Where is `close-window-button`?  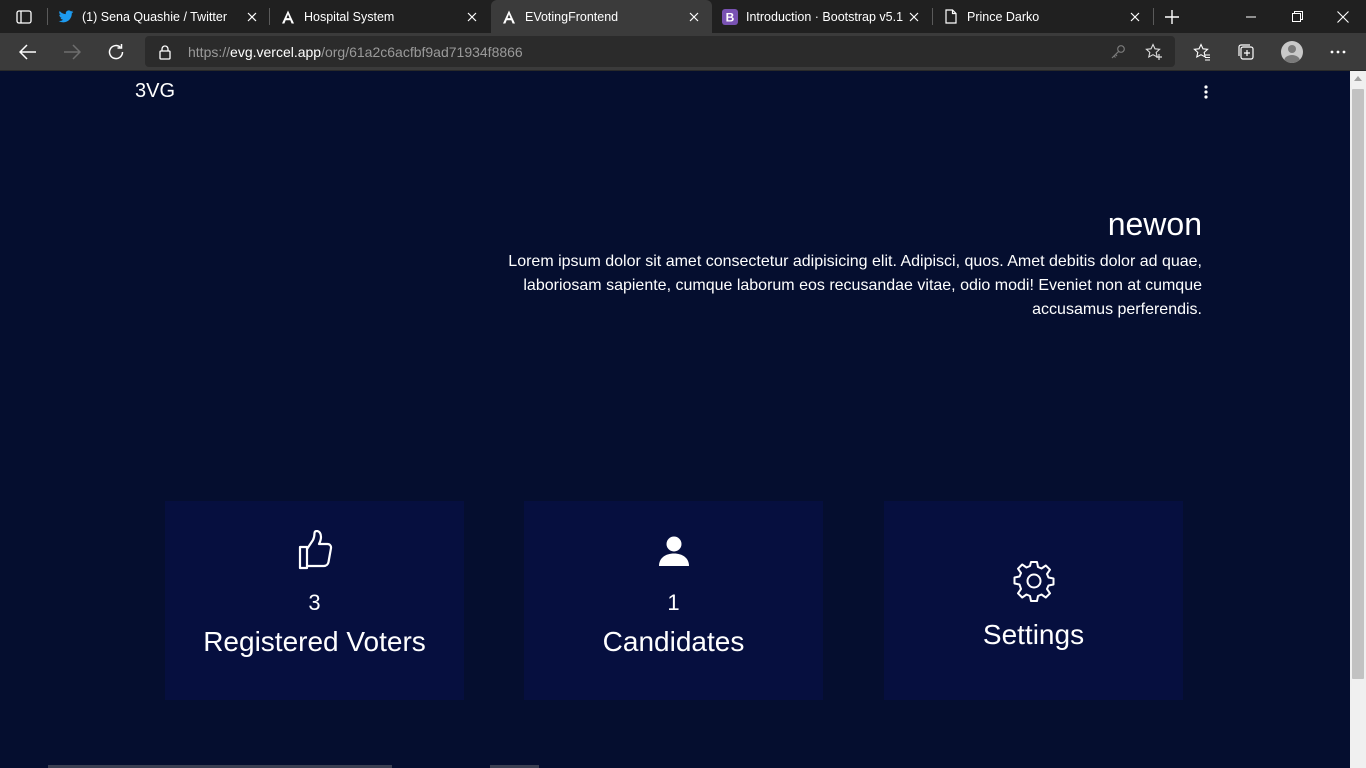 close-window-button is located at coordinates (1343, 16).